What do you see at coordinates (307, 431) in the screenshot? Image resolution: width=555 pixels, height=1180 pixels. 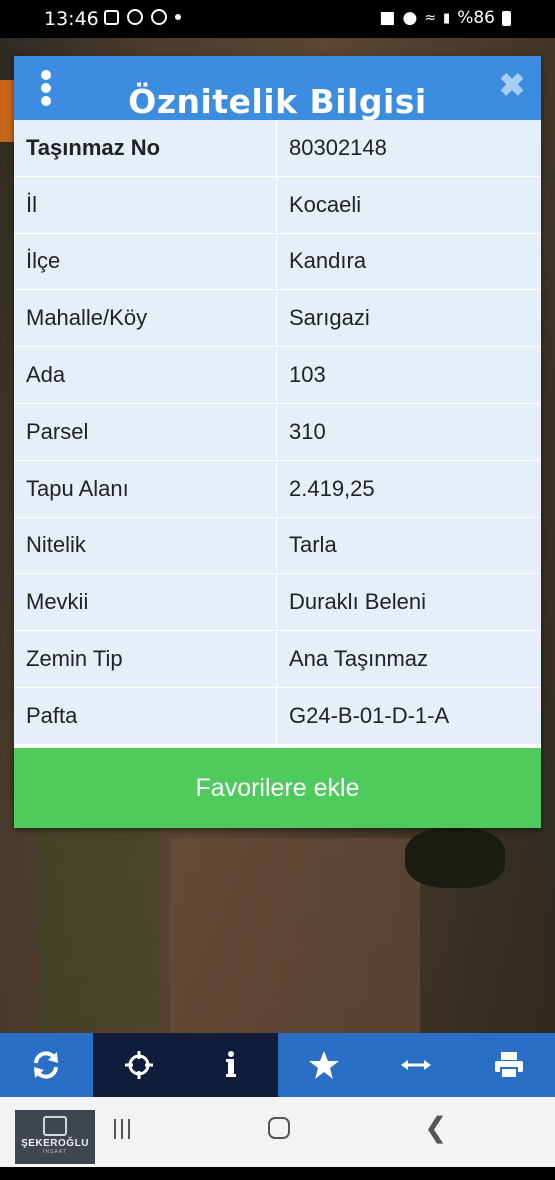 I see `attribute-value: 310` at bounding box center [307, 431].